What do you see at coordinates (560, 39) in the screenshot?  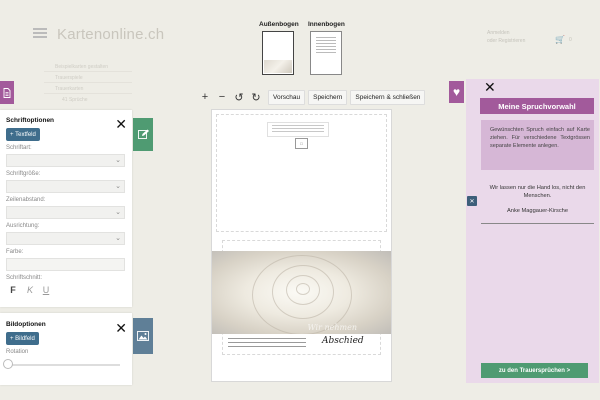 I see `cart-icon: 🛒` at bounding box center [560, 39].